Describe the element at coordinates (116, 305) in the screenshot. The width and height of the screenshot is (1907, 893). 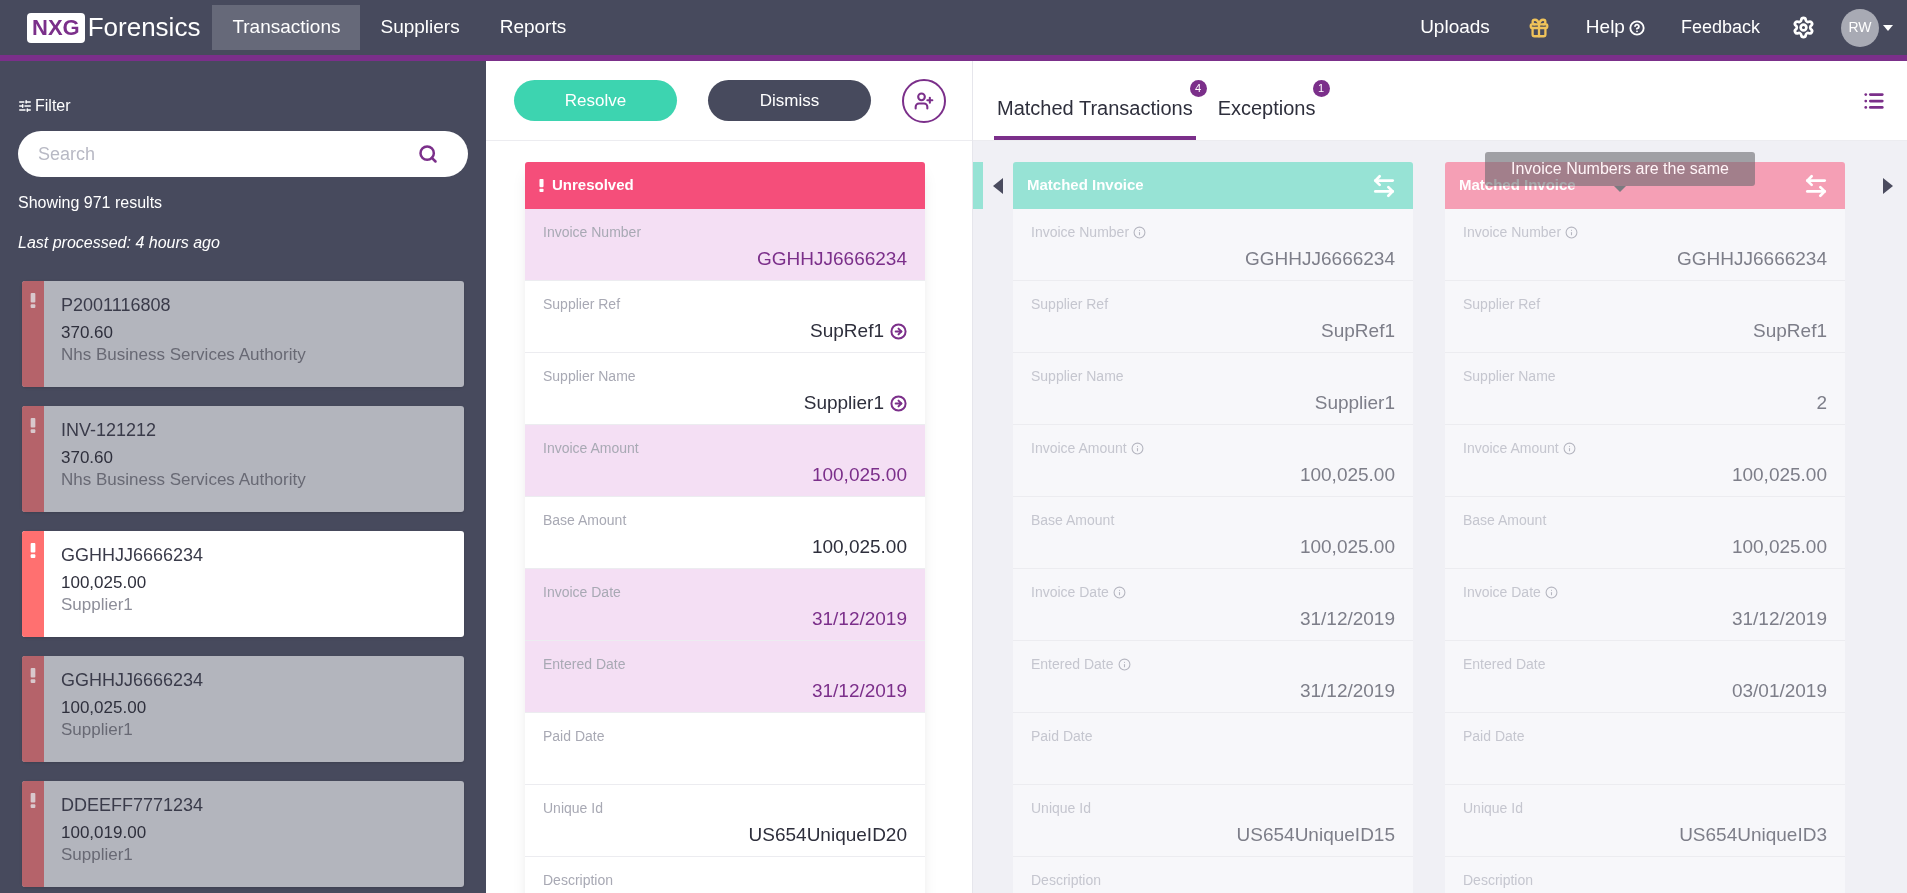
I see `invoice-reference: P2001116808` at that location.